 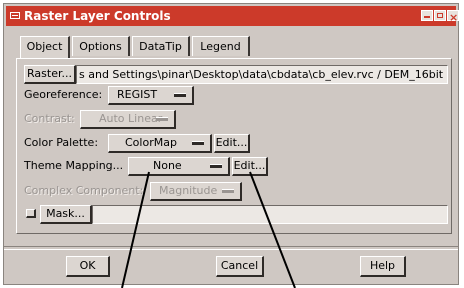 I want to click on pointer-line-dropdown, so click(x=135, y=229).